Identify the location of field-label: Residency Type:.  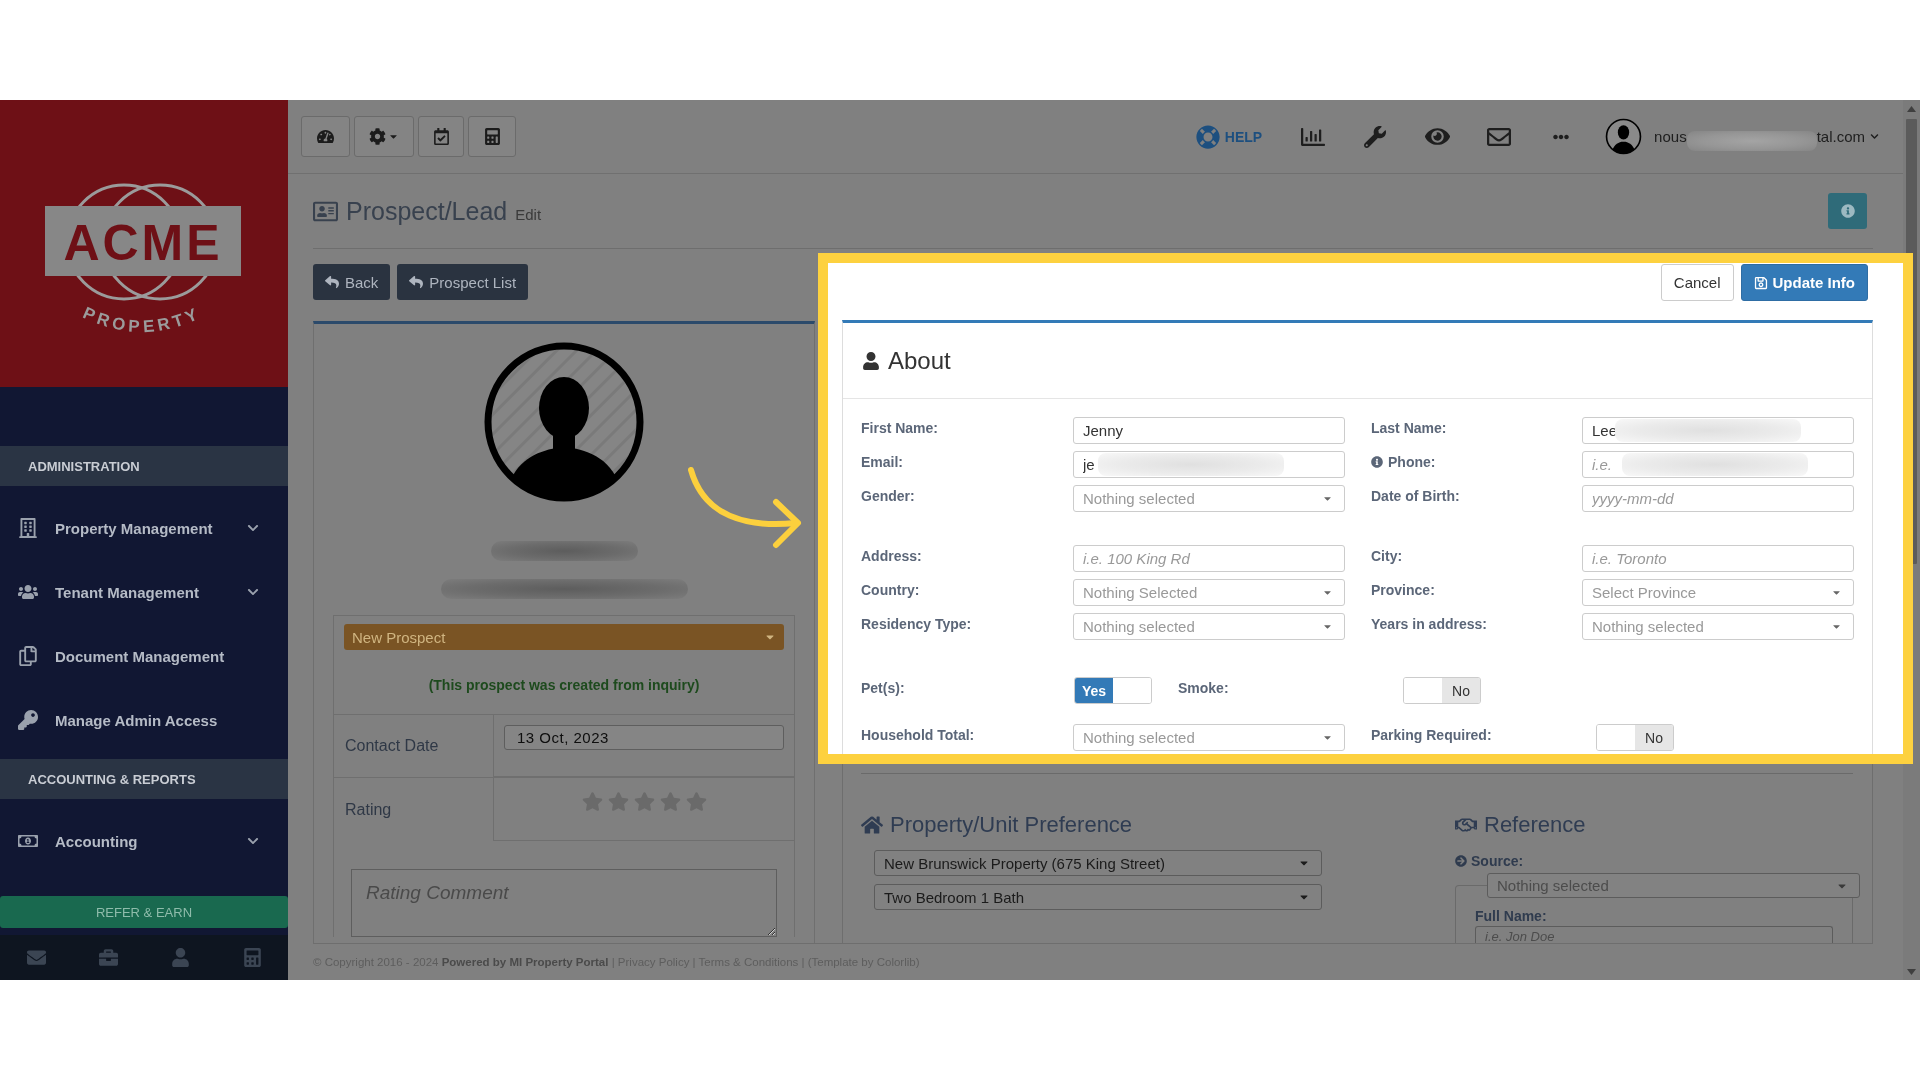
(916, 624).